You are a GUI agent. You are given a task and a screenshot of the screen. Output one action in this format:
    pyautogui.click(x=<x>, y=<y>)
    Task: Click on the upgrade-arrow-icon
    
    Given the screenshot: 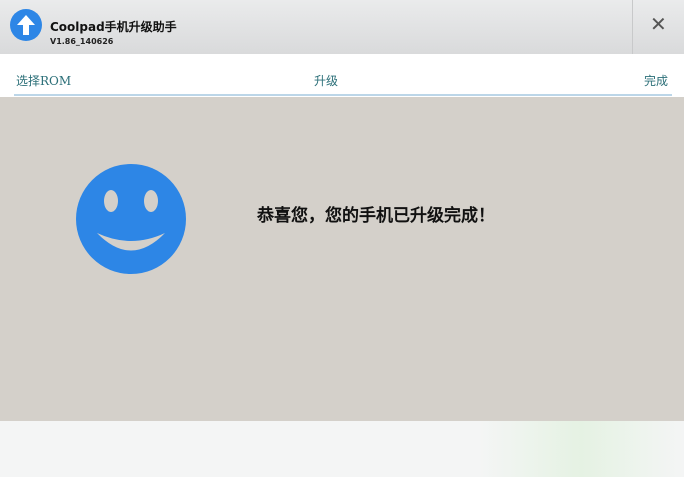 What is the action you would take?
    pyautogui.click(x=26, y=25)
    